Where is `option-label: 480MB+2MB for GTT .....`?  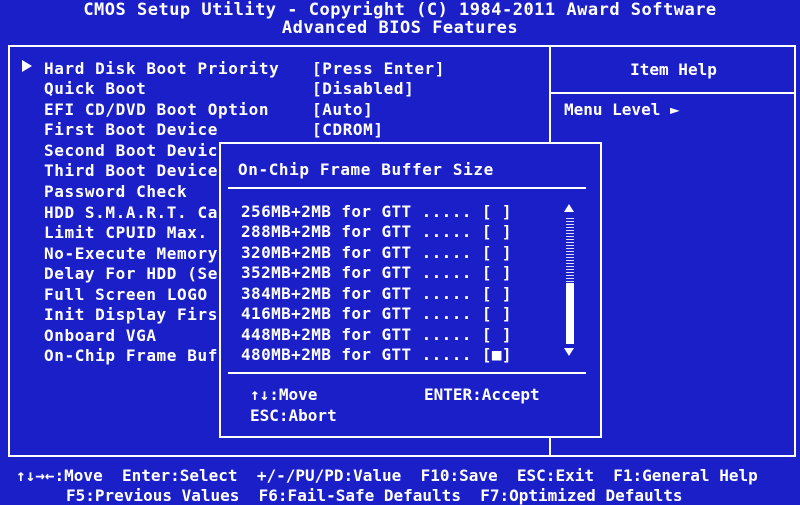
option-label: 480MB+2MB for GTT ..... is located at coordinates (356, 354).